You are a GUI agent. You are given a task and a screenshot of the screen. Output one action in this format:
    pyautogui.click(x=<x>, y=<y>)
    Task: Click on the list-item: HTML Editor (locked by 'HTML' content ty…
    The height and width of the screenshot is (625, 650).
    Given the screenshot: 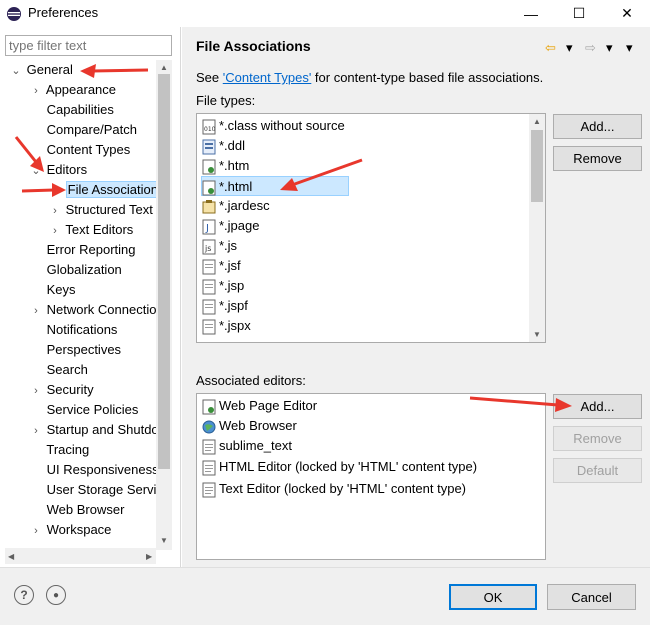 What is the action you would take?
    pyautogui.click(x=339, y=467)
    